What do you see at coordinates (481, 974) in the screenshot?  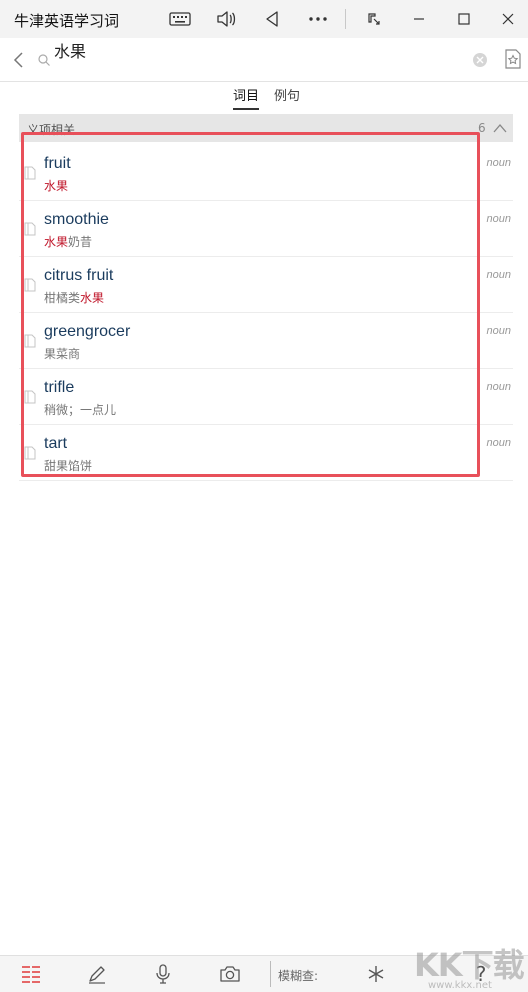 I see `help-button: ?` at bounding box center [481, 974].